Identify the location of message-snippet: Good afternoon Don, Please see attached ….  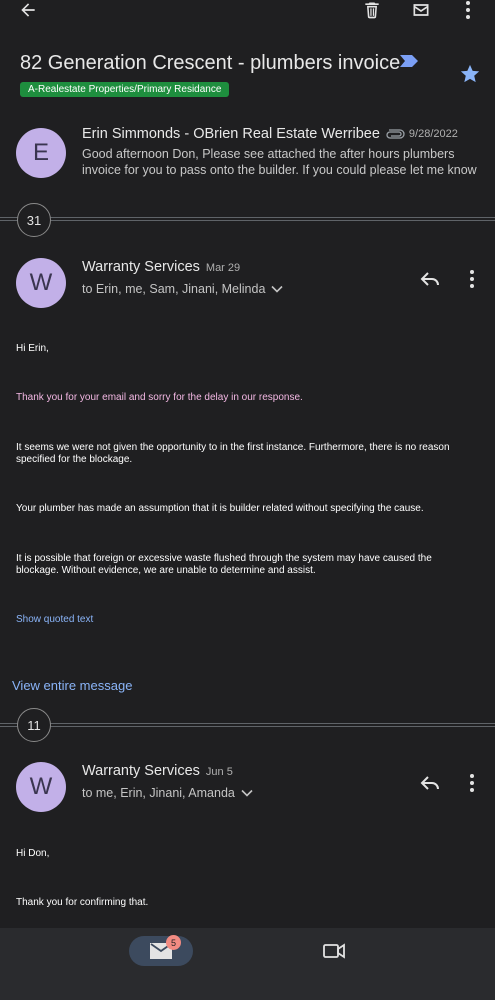
(279, 162).